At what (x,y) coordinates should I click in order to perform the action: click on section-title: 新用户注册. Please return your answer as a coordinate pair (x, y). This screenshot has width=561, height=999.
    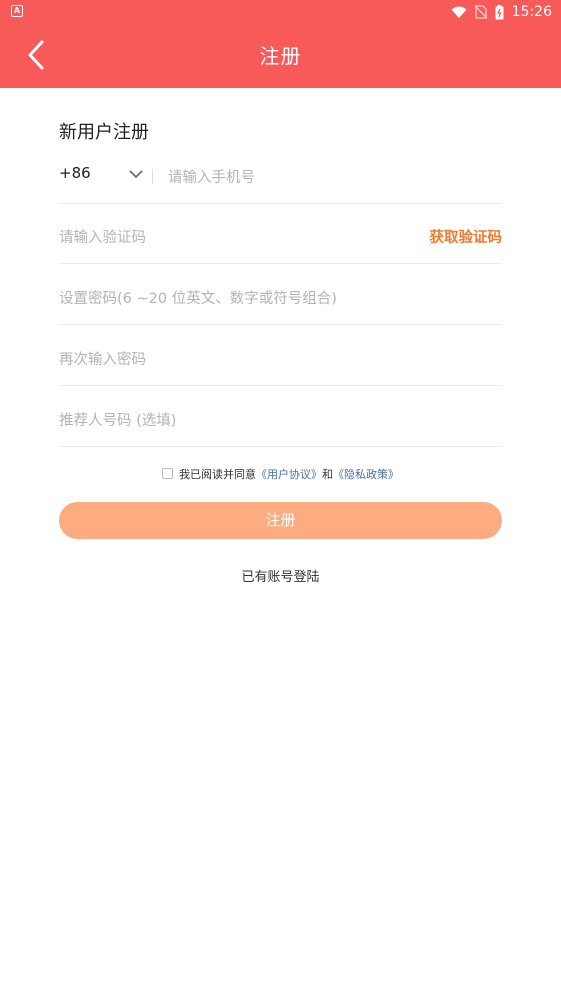
    Looking at the image, I should click on (104, 132).